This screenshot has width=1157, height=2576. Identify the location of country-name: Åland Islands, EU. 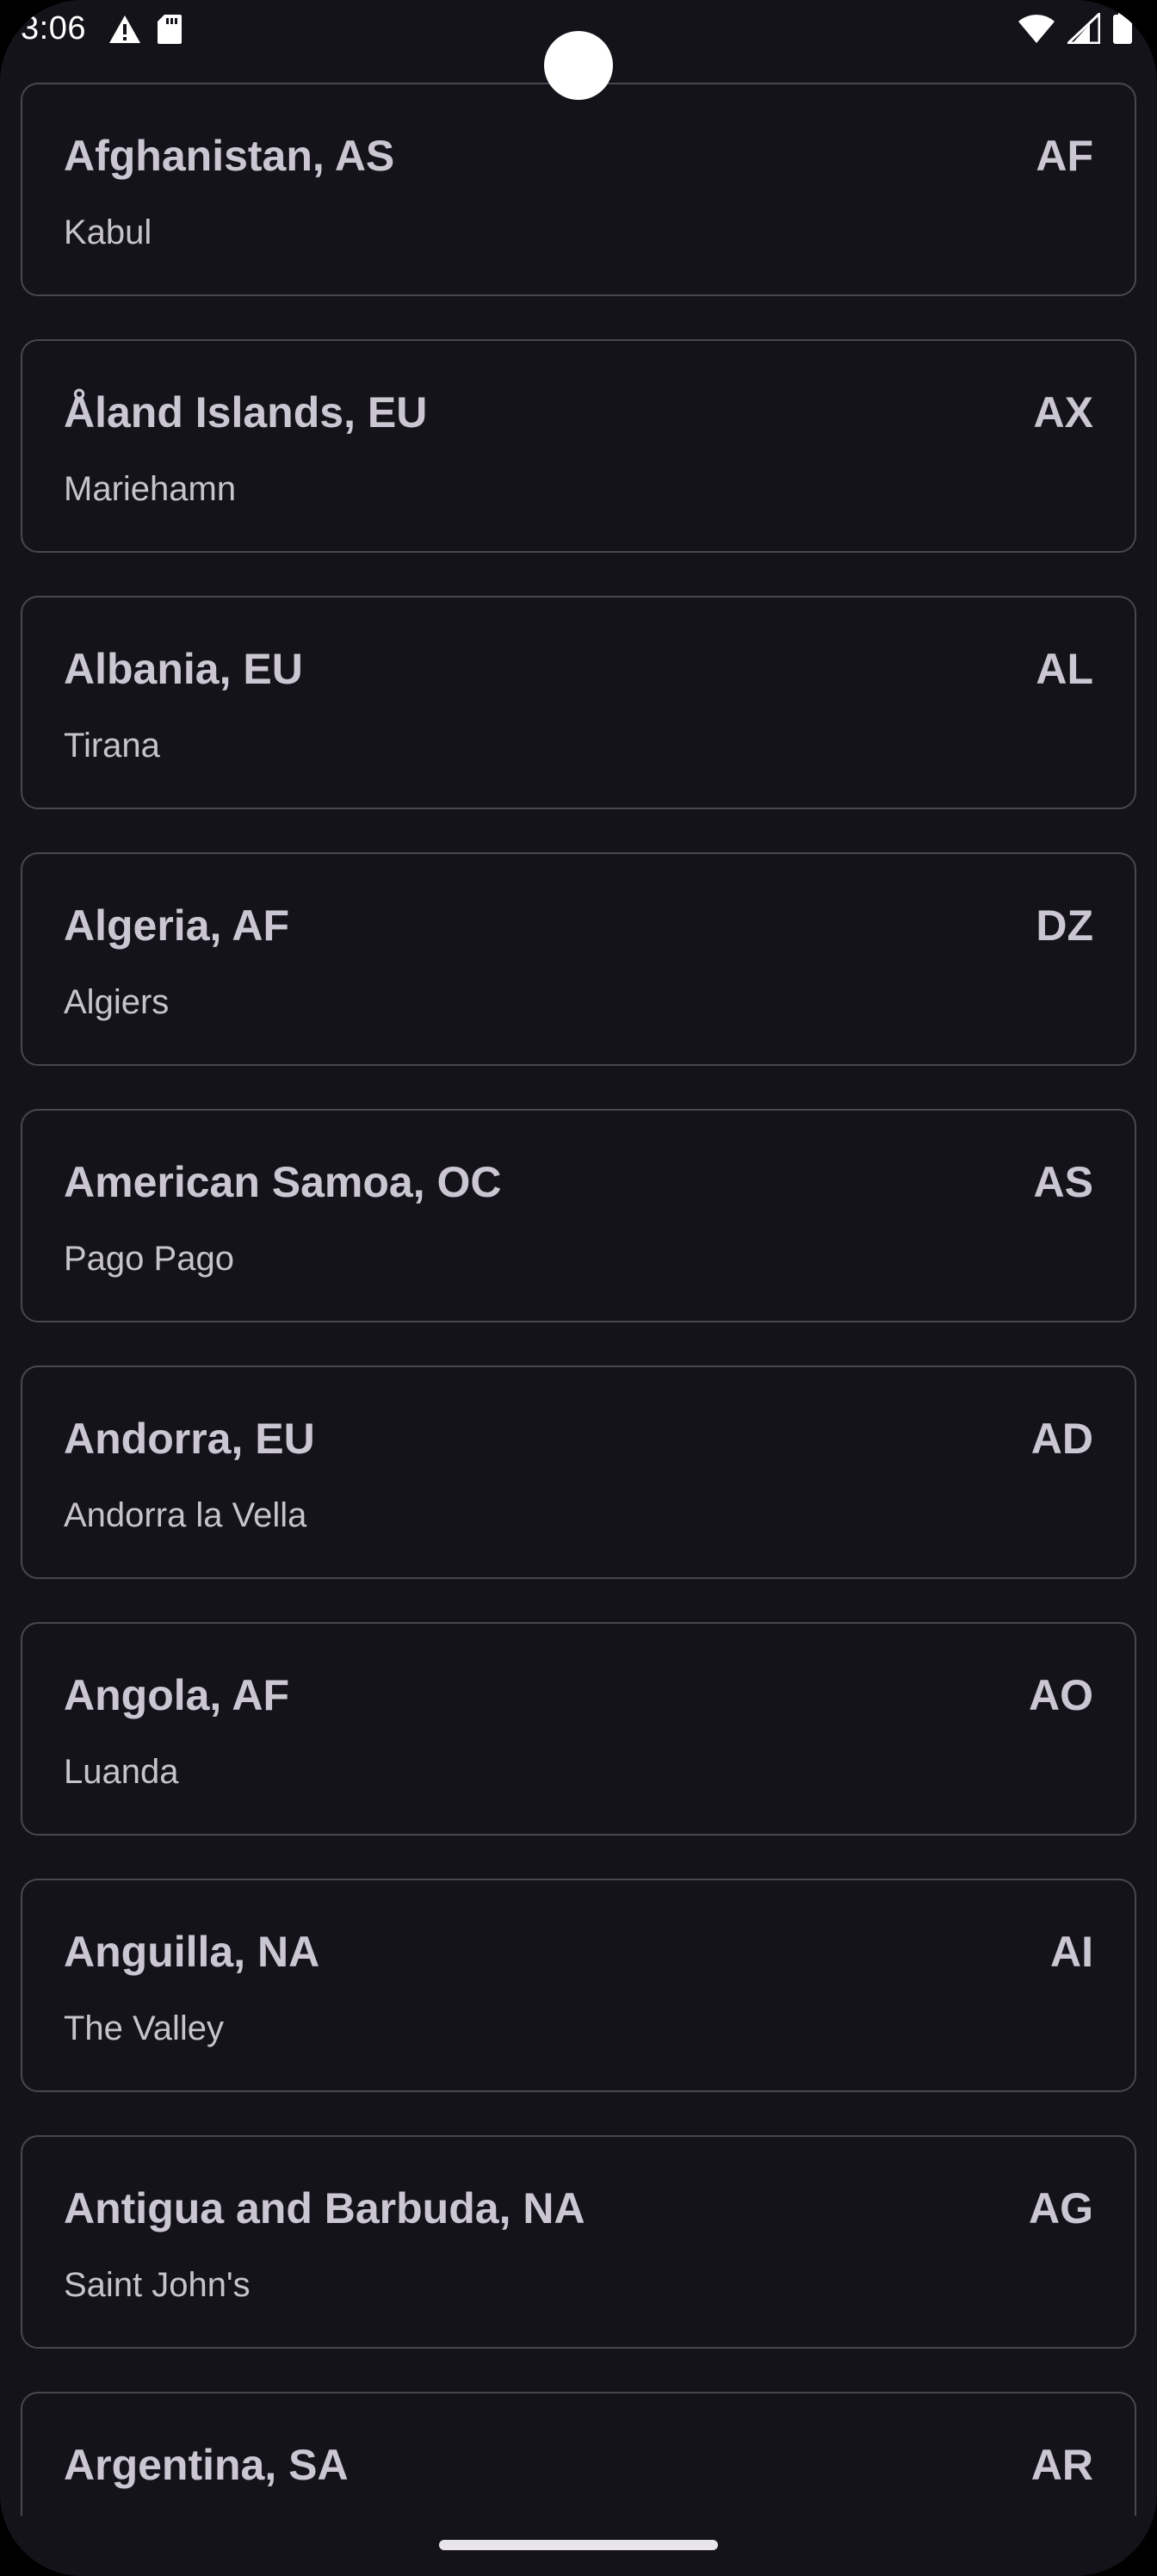
(246, 413).